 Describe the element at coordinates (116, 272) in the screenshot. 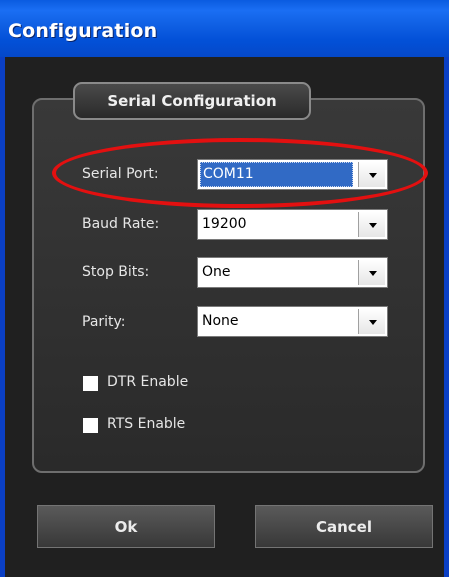

I see `stop-bits-label: Stop Bits:` at that location.